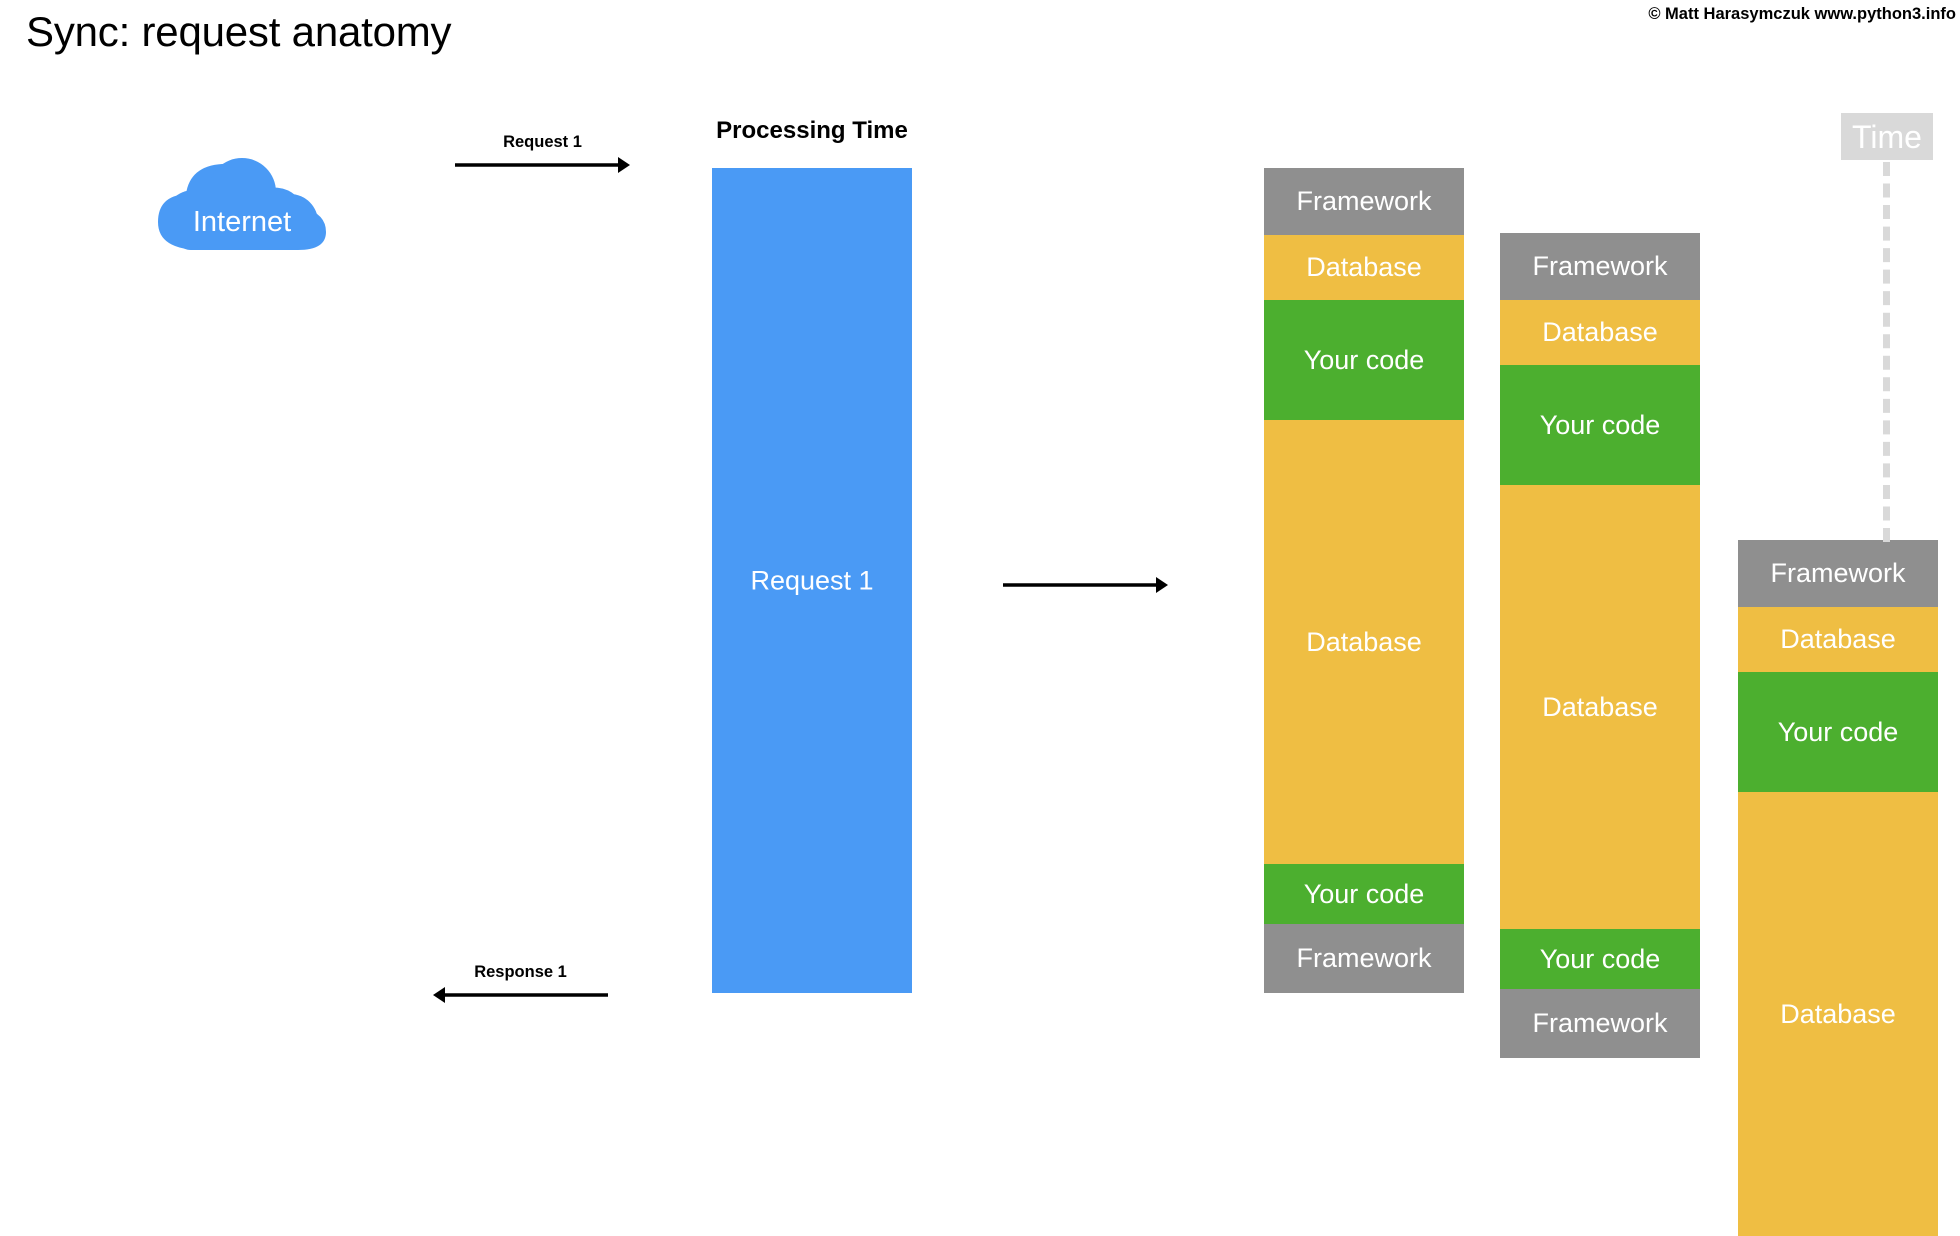  I want to click on copyright-notice: © Matt Harasymczuk www.python3.info, so click(1802, 14).